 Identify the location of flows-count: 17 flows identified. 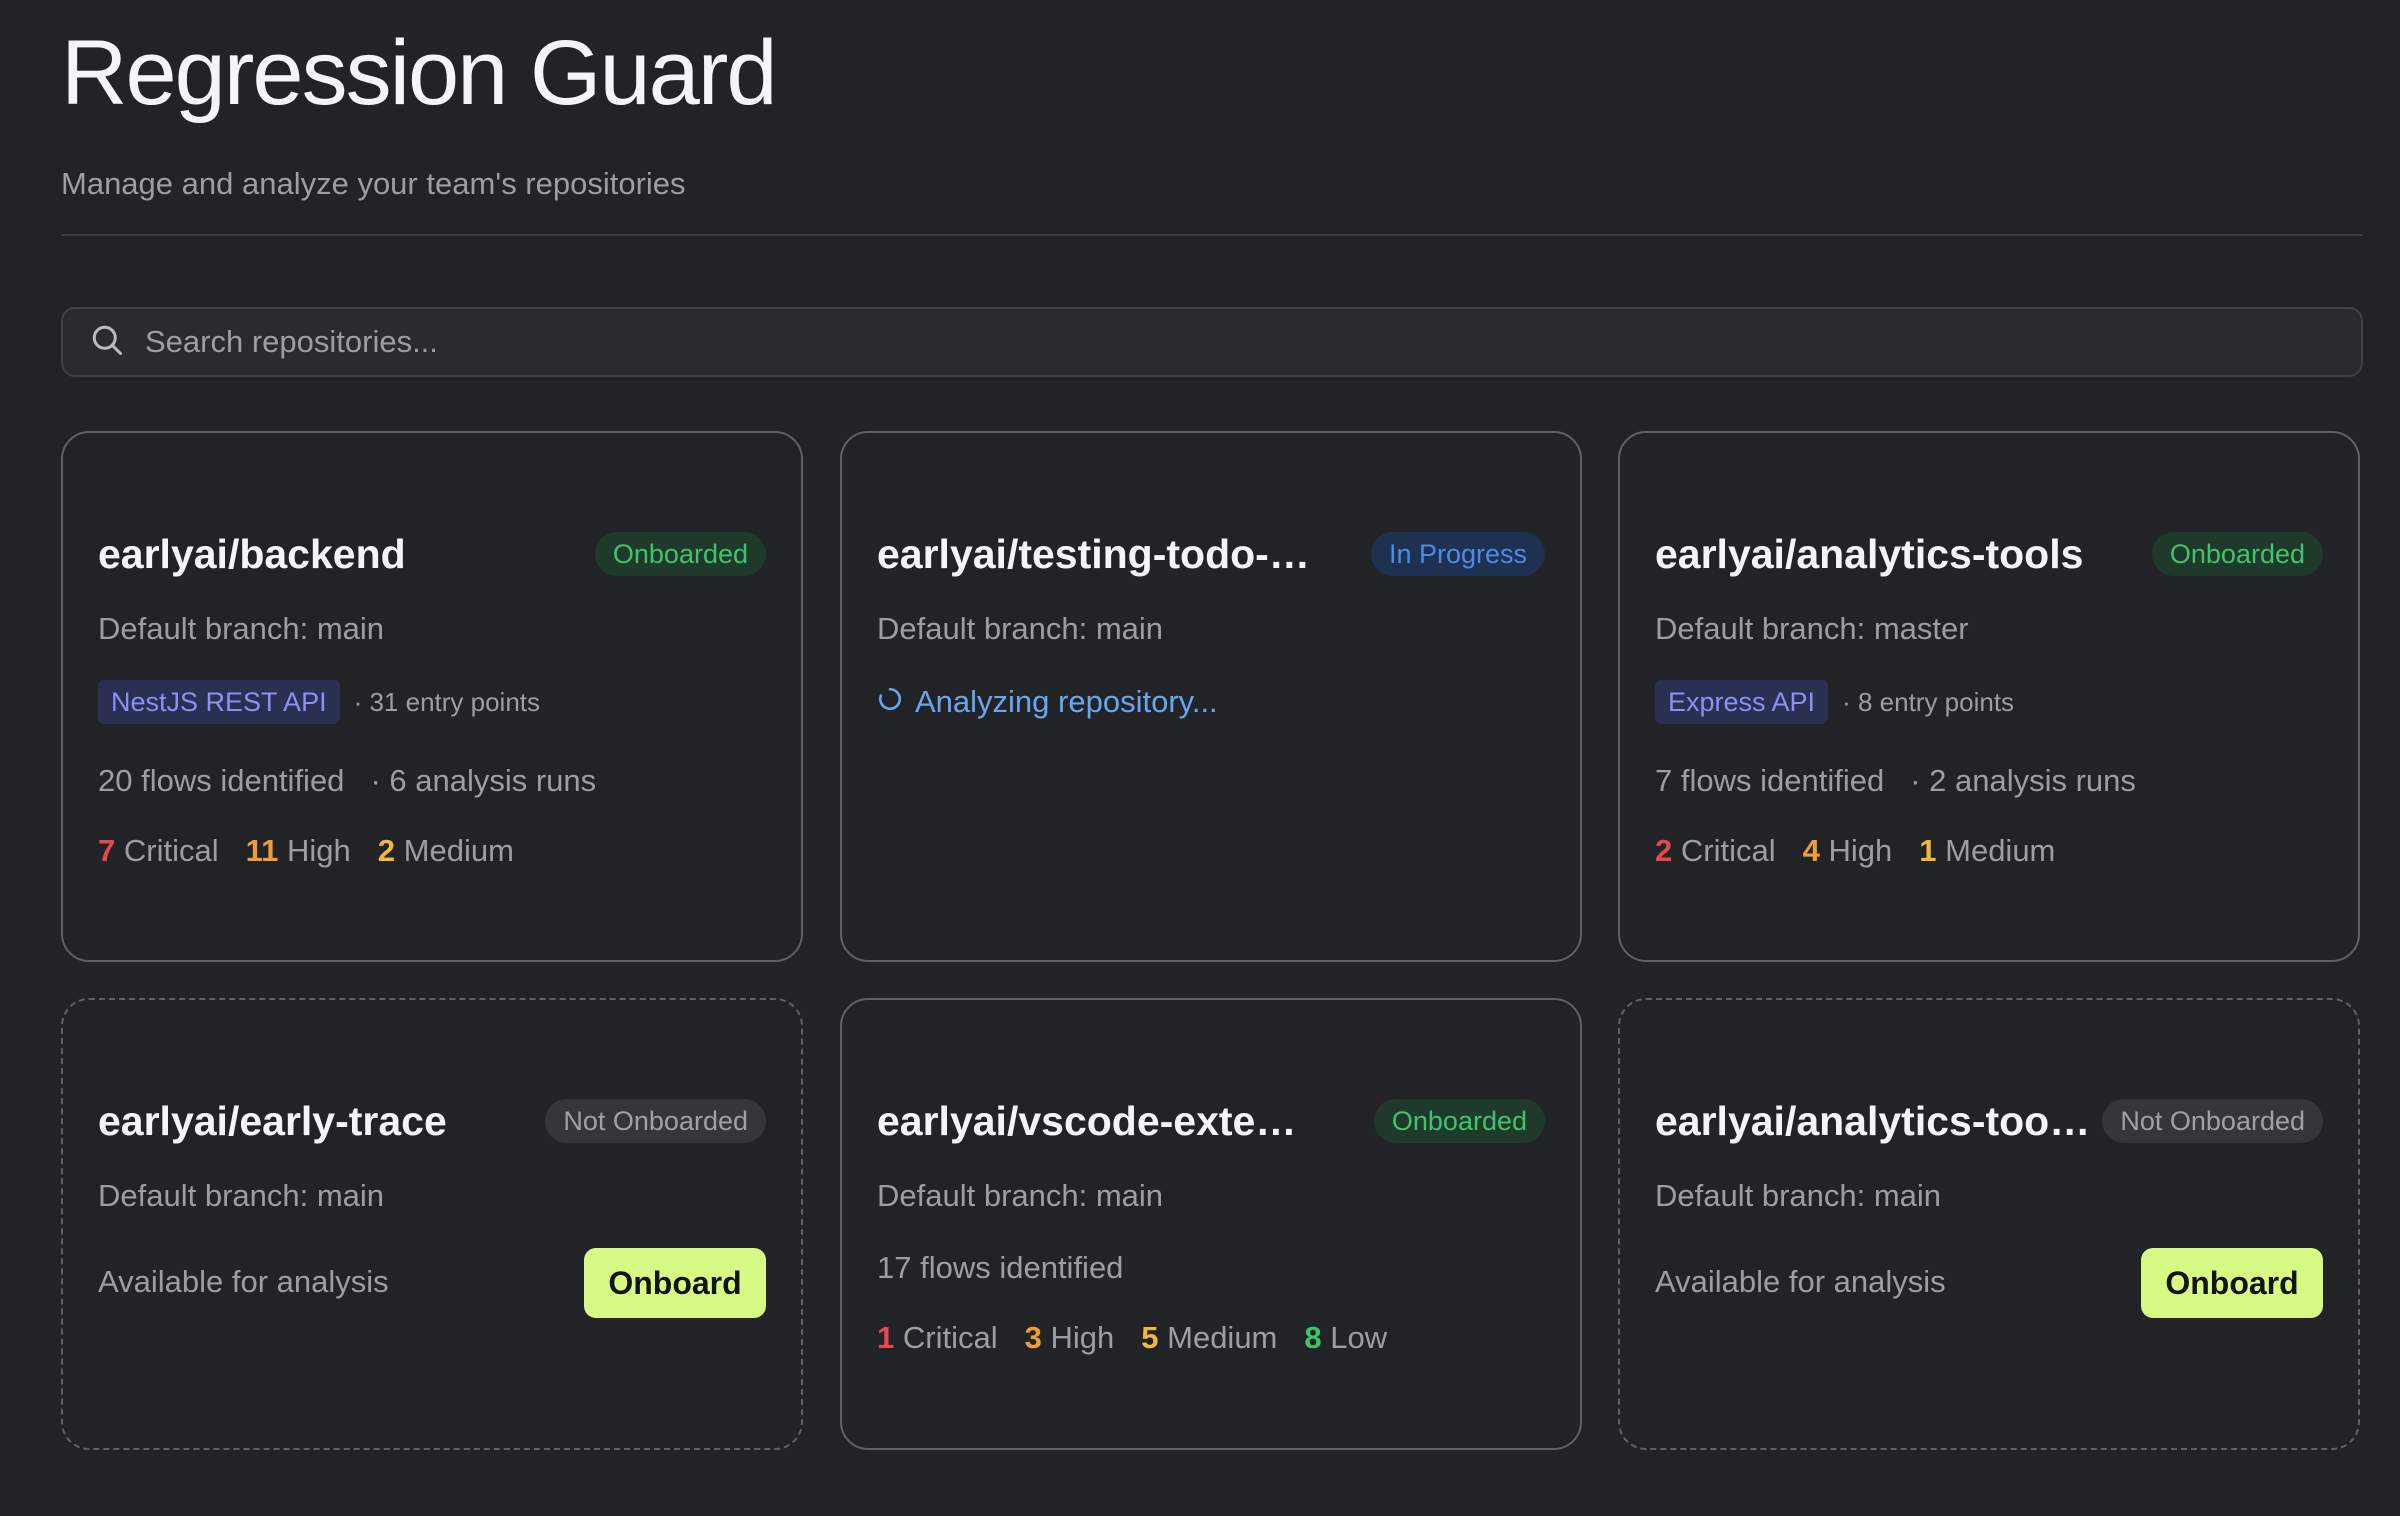
(1000, 1267).